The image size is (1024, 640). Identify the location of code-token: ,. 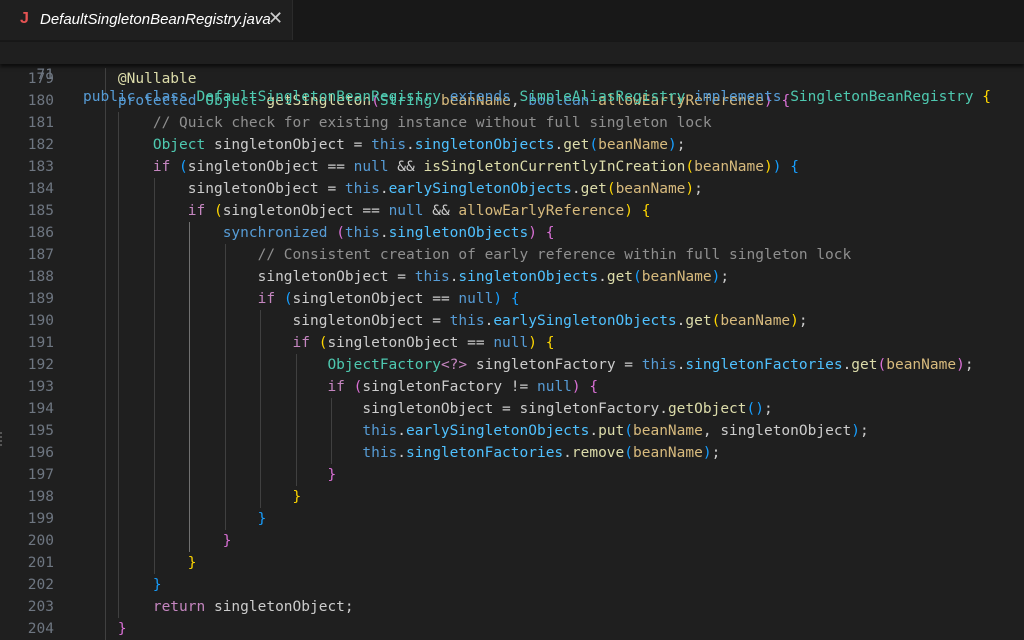
(711, 431).